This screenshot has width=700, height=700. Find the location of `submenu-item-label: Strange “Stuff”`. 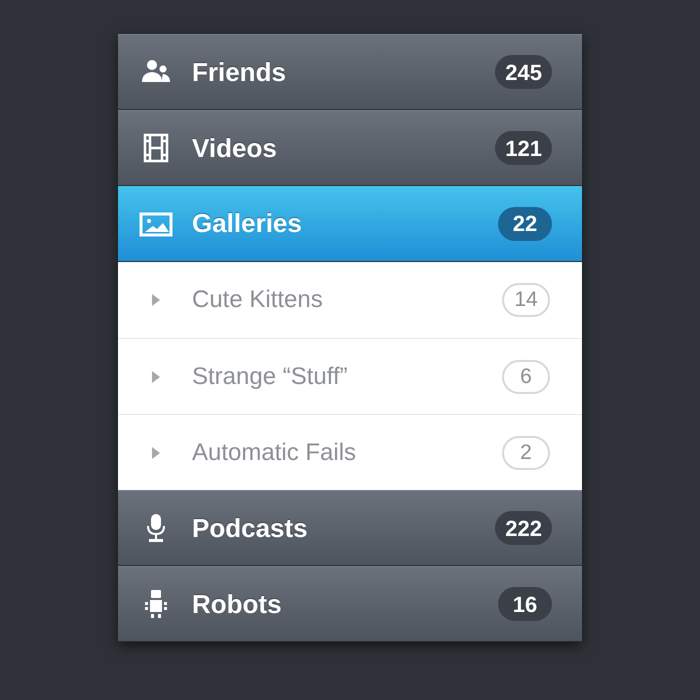

submenu-item-label: Strange “Stuff” is located at coordinates (270, 377).